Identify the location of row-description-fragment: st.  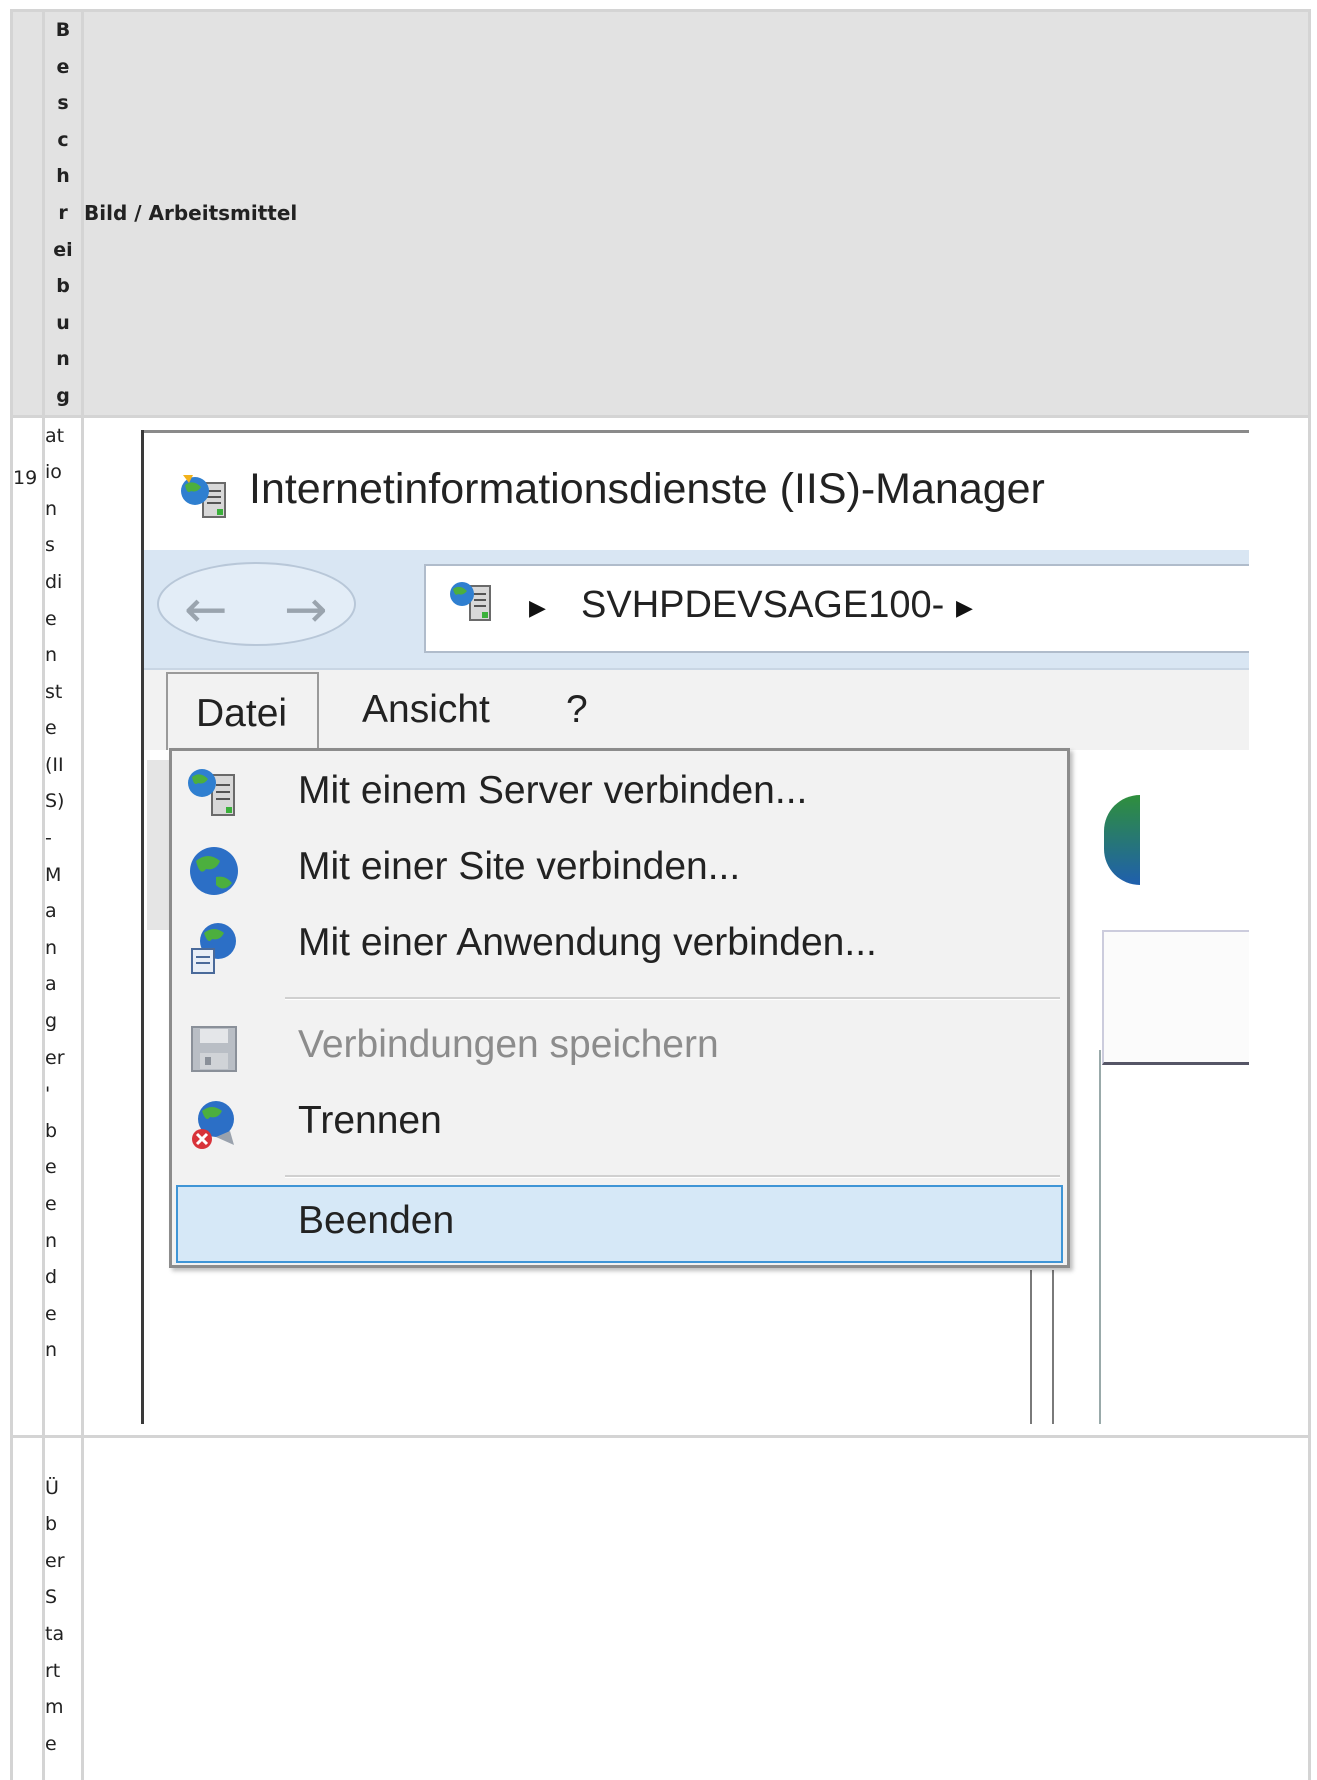
(54, 691).